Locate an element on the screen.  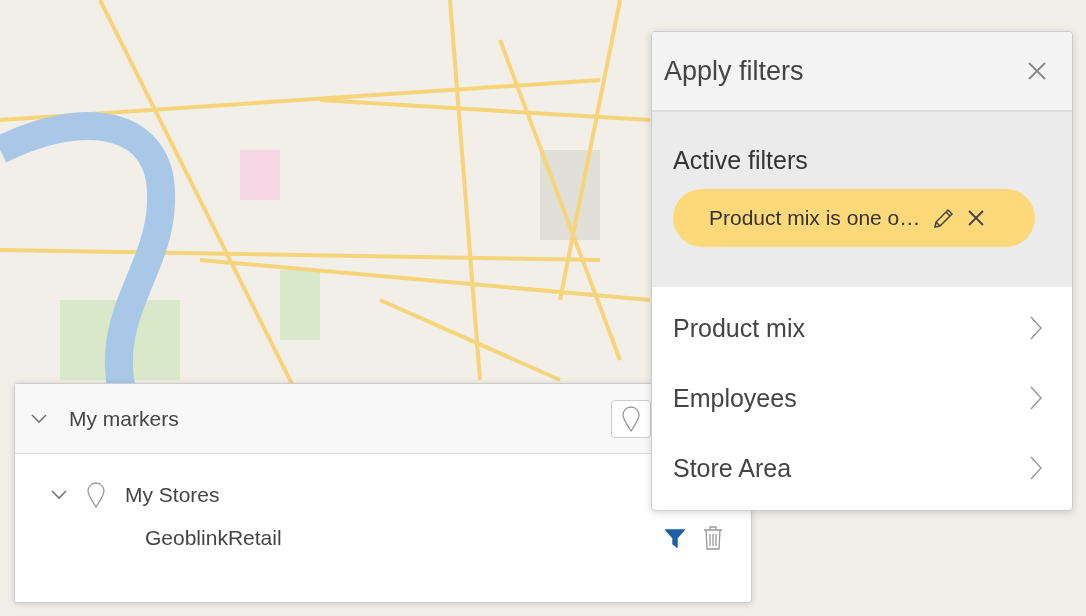
trash-icon is located at coordinates (713, 538).